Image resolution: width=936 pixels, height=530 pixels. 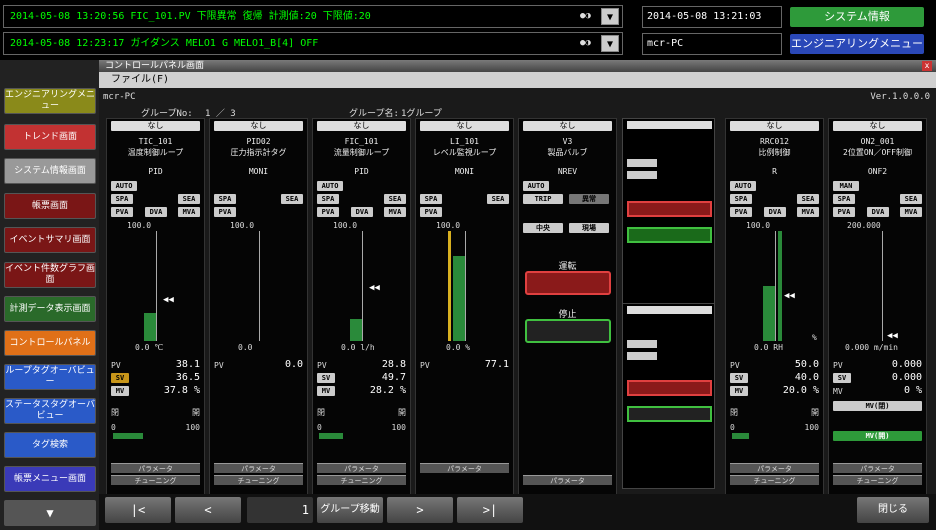 What do you see at coordinates (589, 199) in the screenshot?
I see `reset-button: 異常` at bounding box center [589, 199].